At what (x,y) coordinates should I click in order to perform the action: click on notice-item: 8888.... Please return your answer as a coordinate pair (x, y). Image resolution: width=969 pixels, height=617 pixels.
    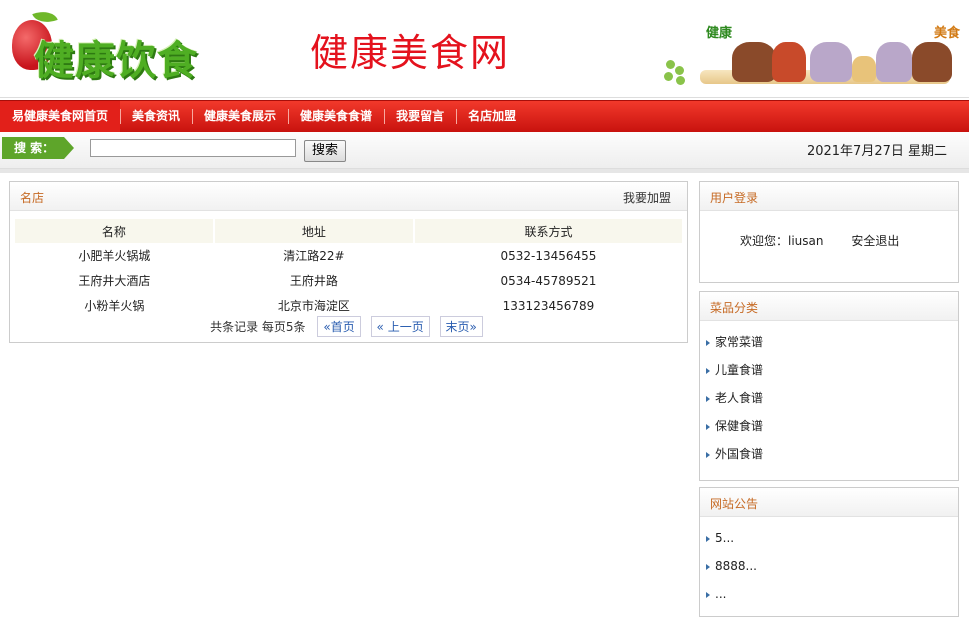
    Looking at the image, I should click on (731, 566).